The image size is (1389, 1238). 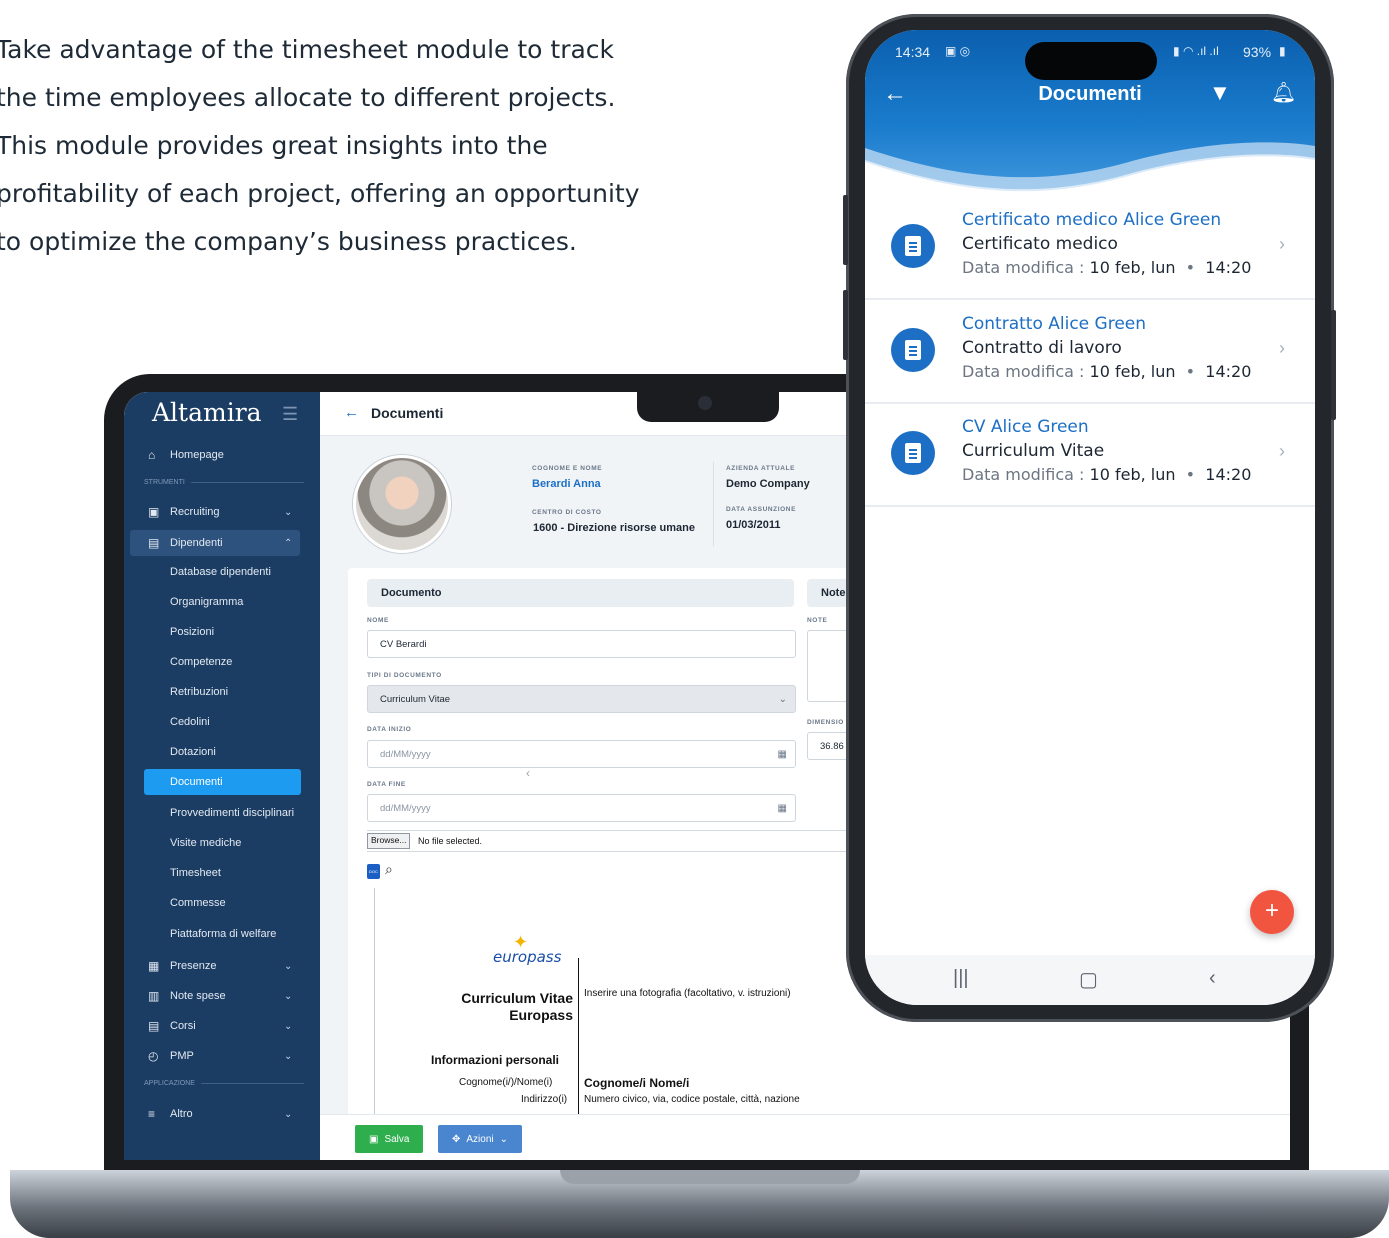 What do you see at coordinates (566, 484) in the screenshot?
I see `employee-name: Berardi Anna` at bounding box center [566, 484].